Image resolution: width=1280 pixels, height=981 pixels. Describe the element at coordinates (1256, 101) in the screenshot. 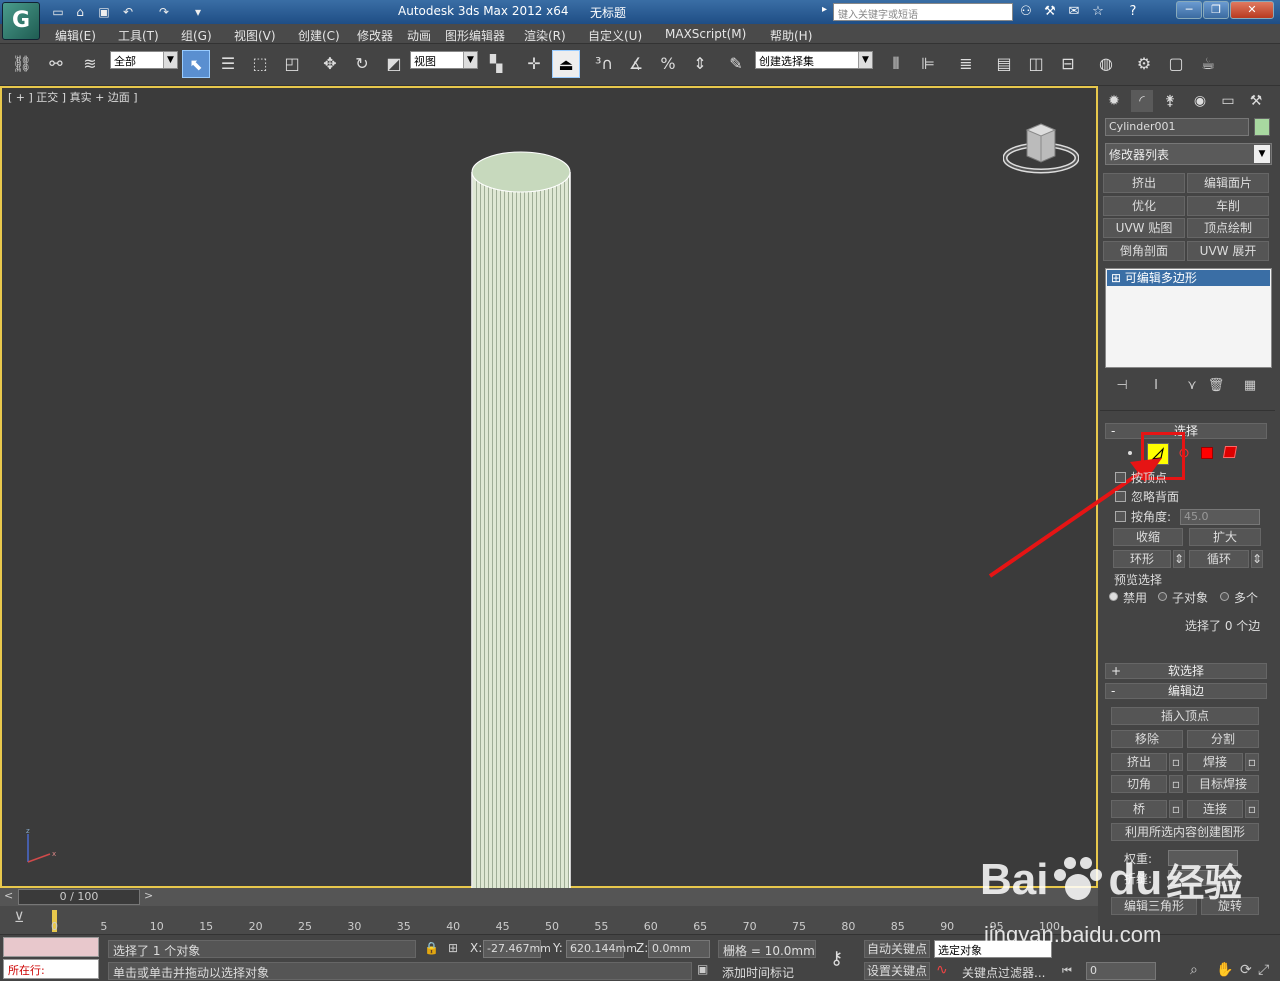

I see `utilities-tab-icon: ⚒` at that location.